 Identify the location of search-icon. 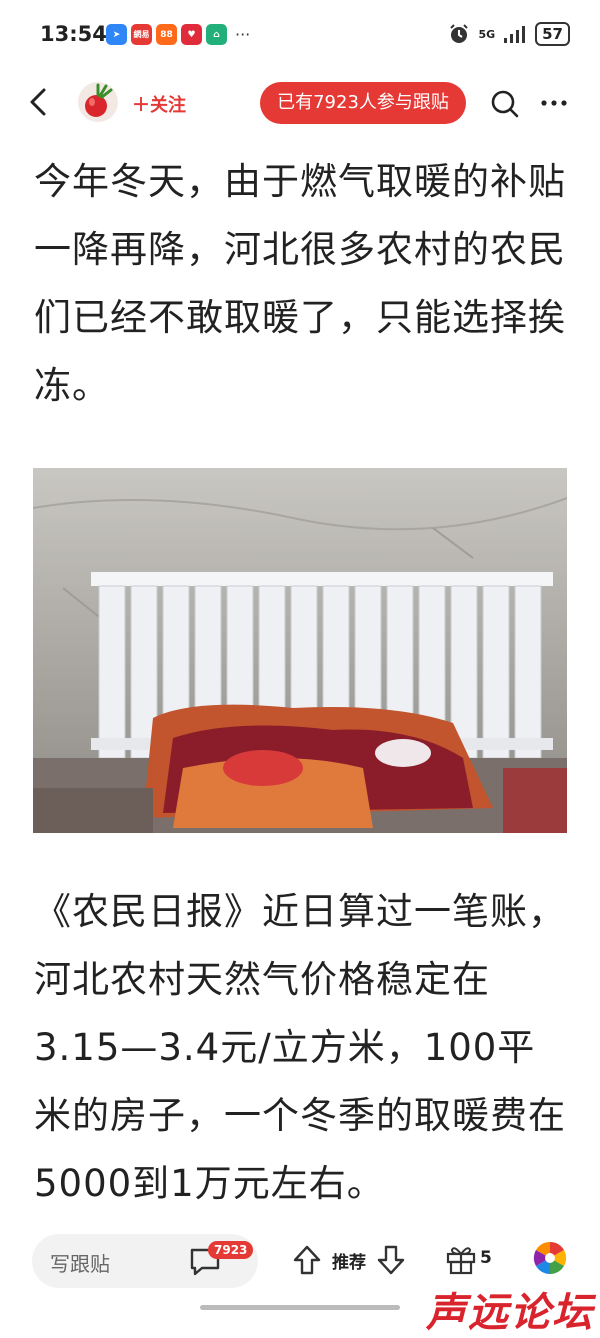
(505, 104).